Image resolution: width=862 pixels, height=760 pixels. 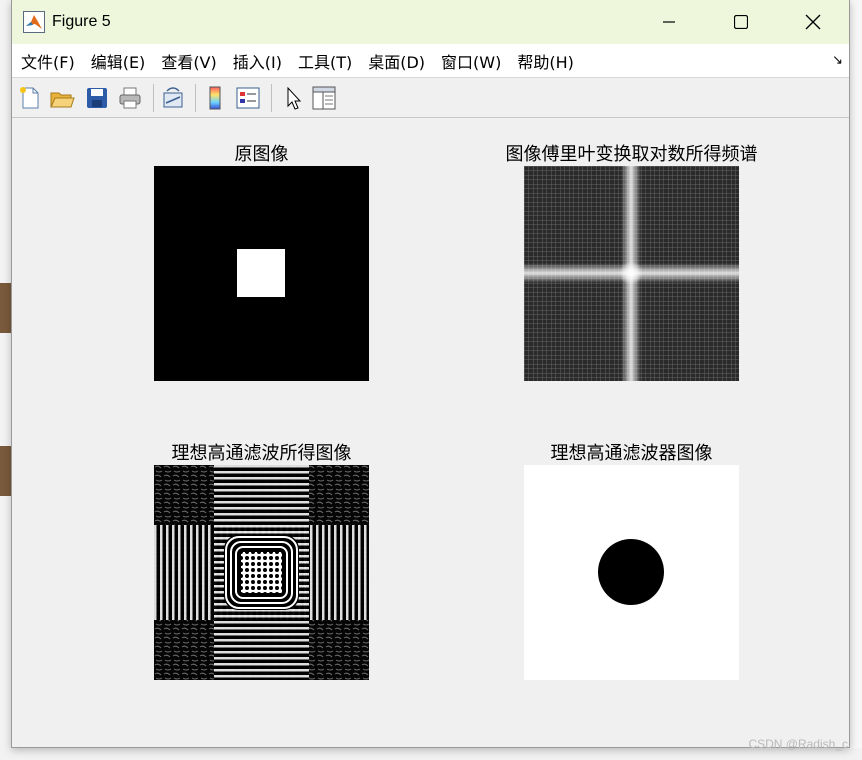 What do you see at coordinates (293, 98) in the screenshot?
I see `edit-plot-cursor-icon` at bounding box center [293, 98].